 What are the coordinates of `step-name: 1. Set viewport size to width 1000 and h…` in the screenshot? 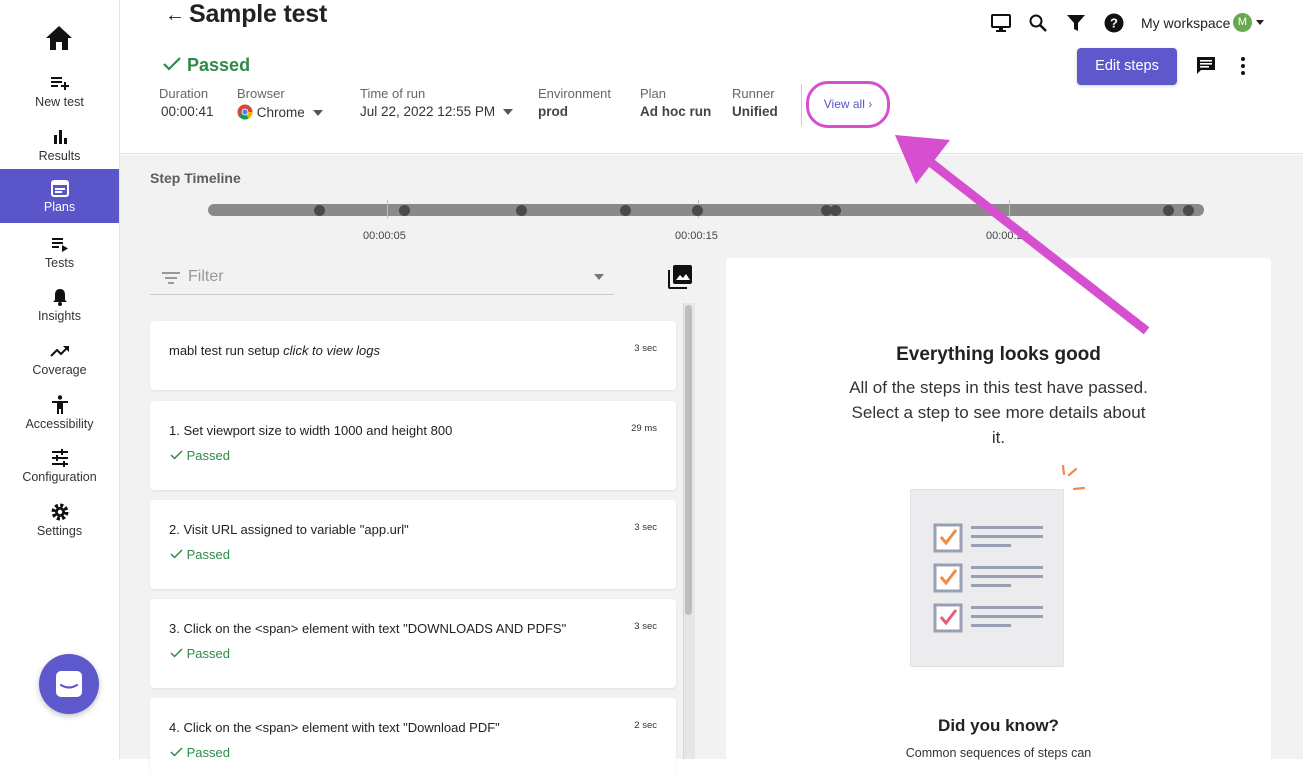 It's located at (311, 430).